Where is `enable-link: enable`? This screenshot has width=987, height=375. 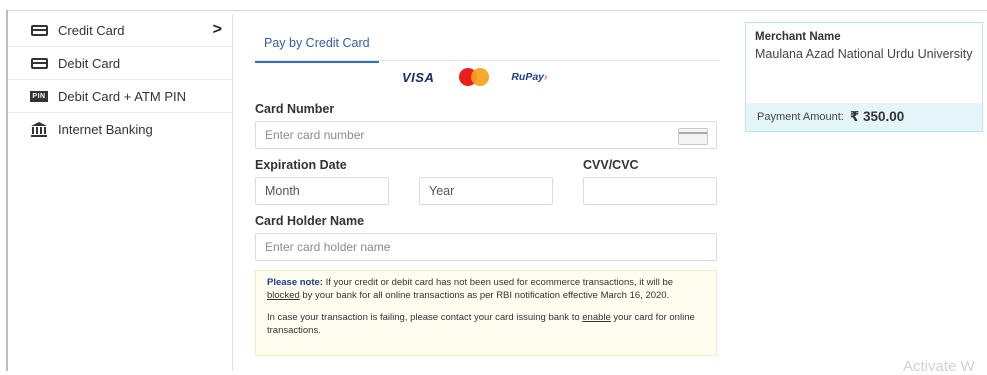 enable-link: enable is located at coordinates (596, 317).